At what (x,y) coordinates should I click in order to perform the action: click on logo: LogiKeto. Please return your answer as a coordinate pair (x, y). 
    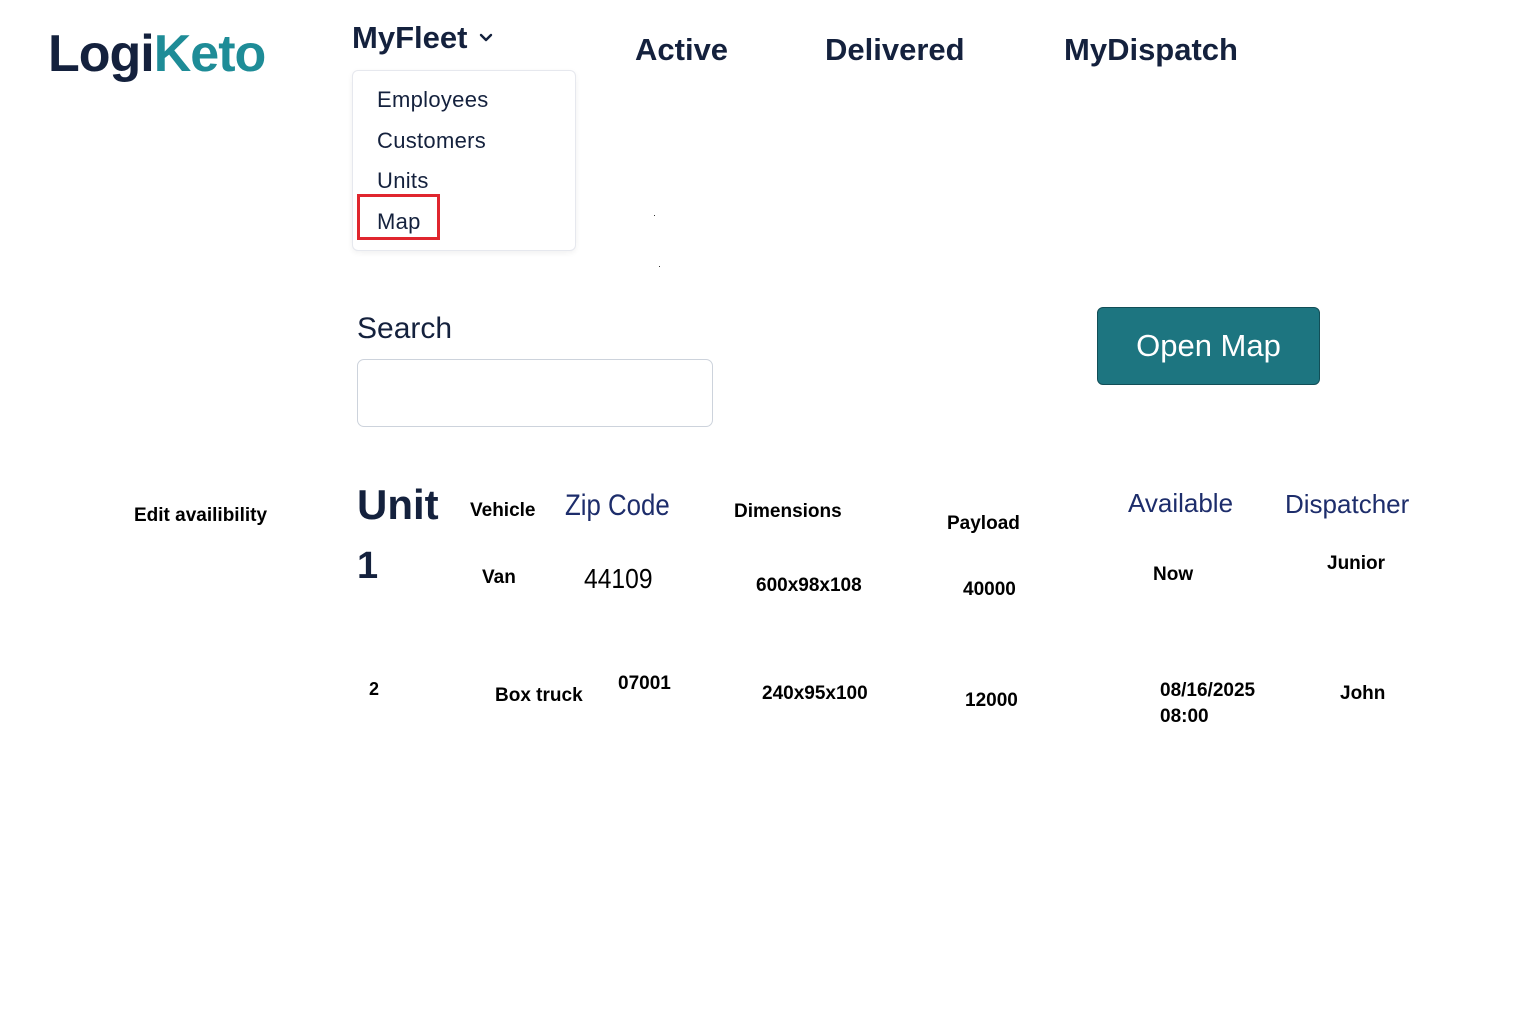
    Looking at the image, I should click on (157, 54).